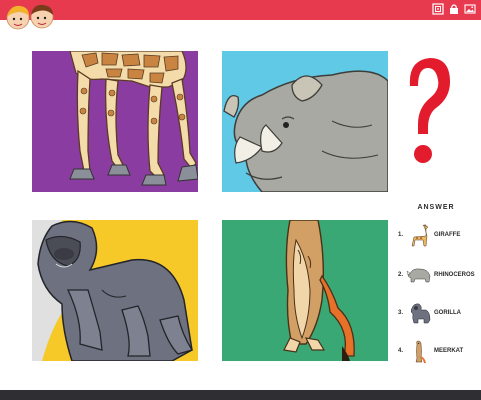 The width and height of the screenshot is (481, 400). Describe the element at coordinates (305, 290) in the screenshot. I see `meerkat-picture` at that location.